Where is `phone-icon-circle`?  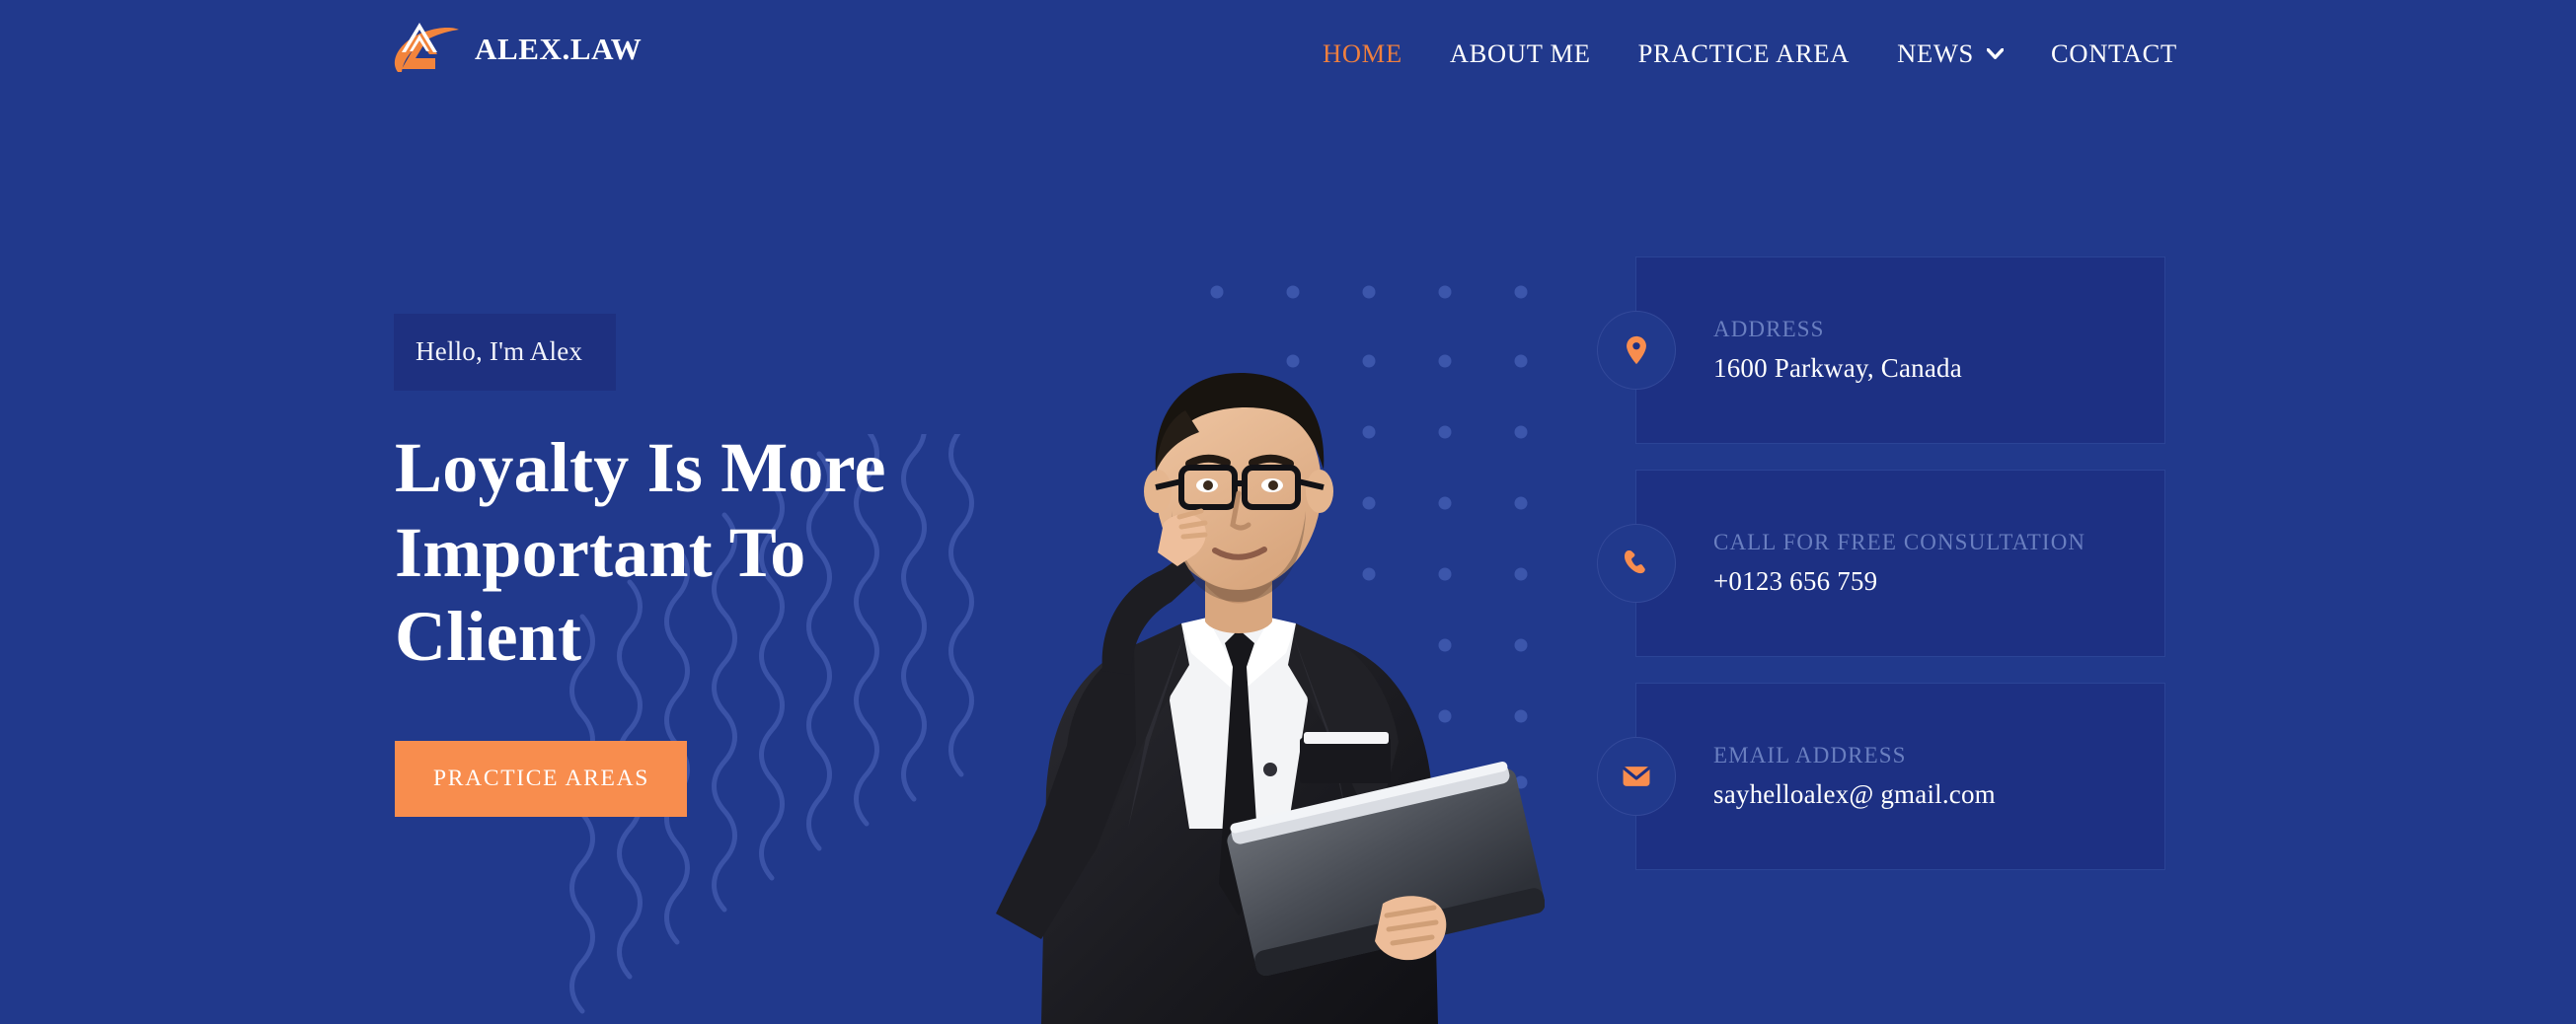
phone-icon-circle is located at coordinates (1636, 563).